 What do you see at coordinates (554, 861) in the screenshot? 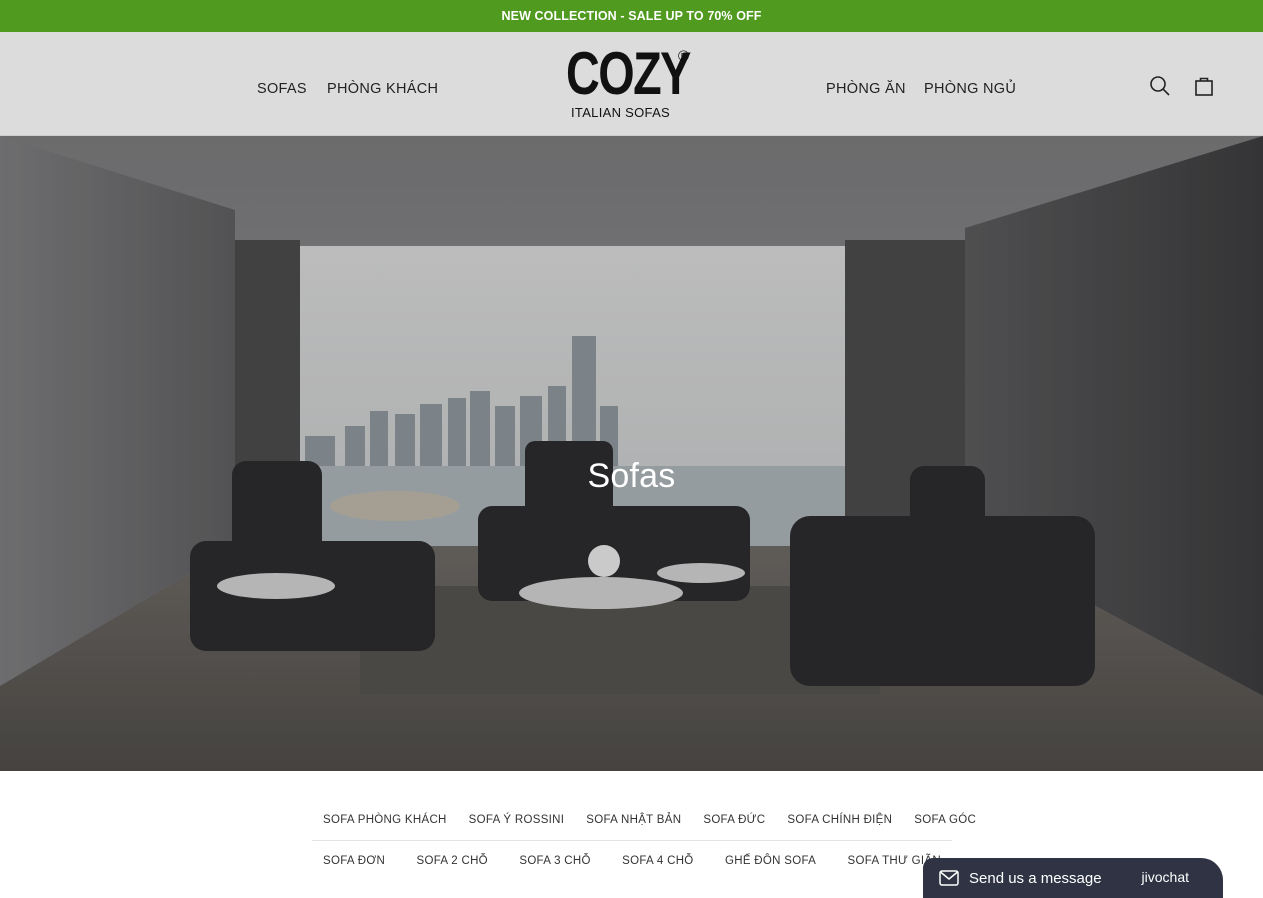
I see `category-sofa-3-cho: SOFA 3 CHỖ` at bounding box center [554, 861].